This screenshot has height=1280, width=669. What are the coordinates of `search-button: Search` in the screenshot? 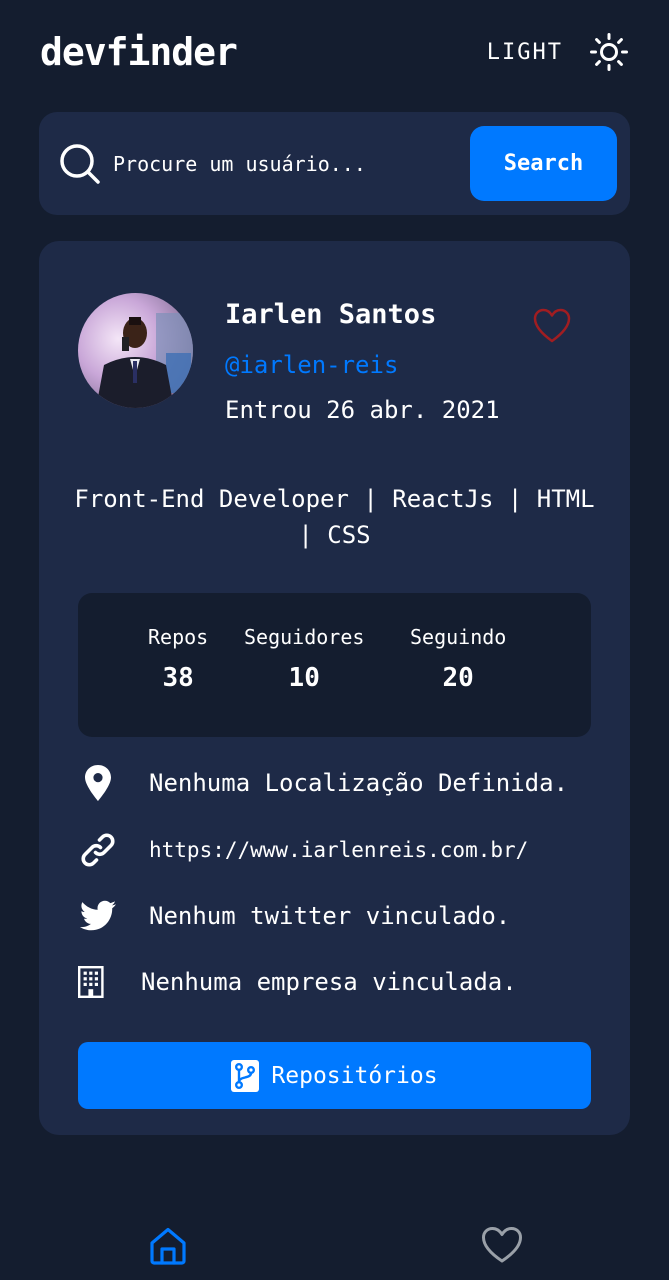 It's located at (543, 163).